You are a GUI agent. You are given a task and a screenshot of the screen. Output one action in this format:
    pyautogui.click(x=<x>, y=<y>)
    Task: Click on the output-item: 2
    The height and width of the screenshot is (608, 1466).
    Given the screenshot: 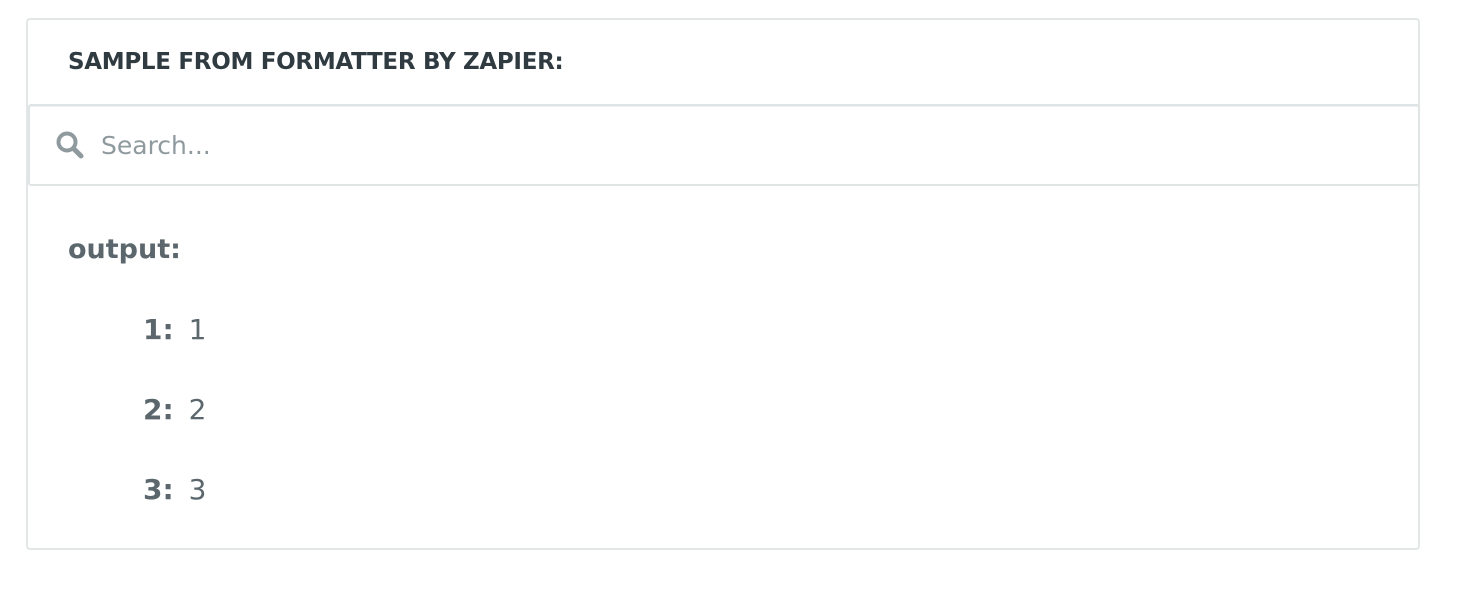 What is the action you would take?
    pyautogui.click(x=174, y=410)
    